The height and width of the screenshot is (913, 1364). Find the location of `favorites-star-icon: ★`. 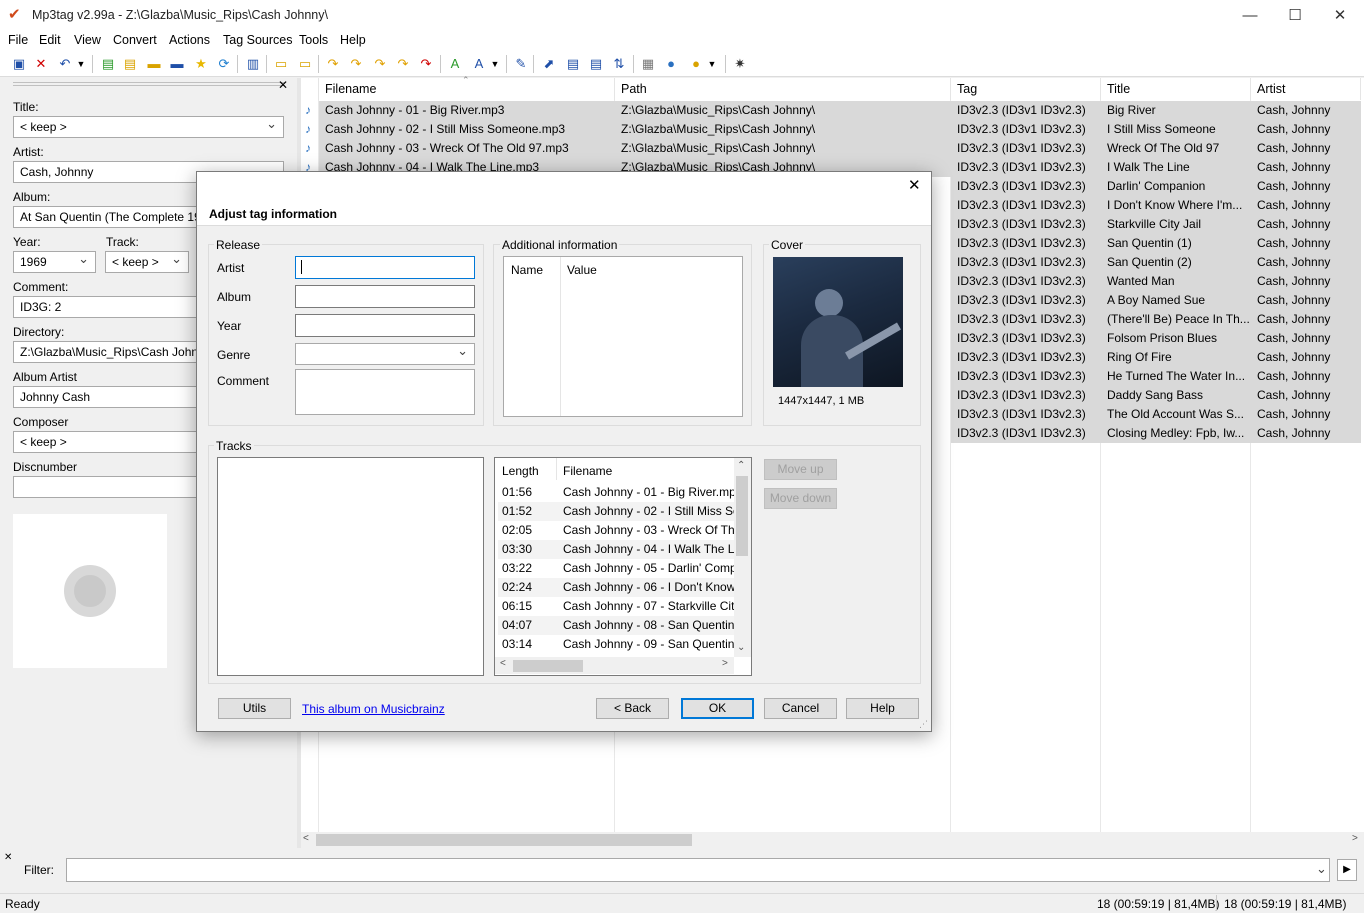

favorites-star-icon: ★ is located at coordinates (201, 64).